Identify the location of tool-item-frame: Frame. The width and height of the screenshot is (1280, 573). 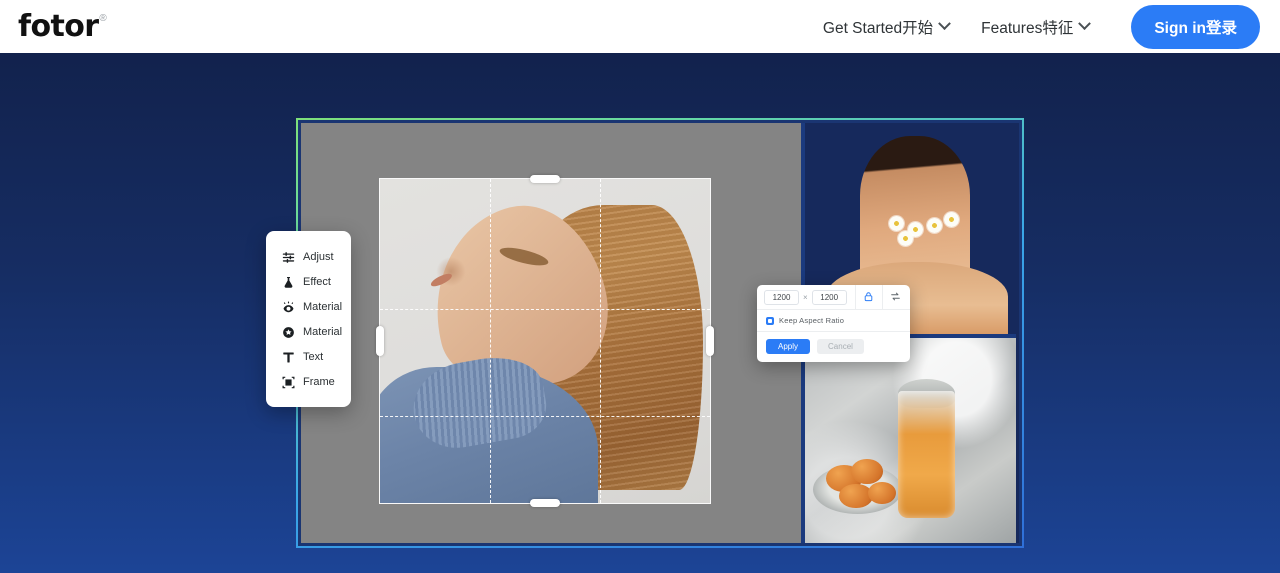
(308, 382).